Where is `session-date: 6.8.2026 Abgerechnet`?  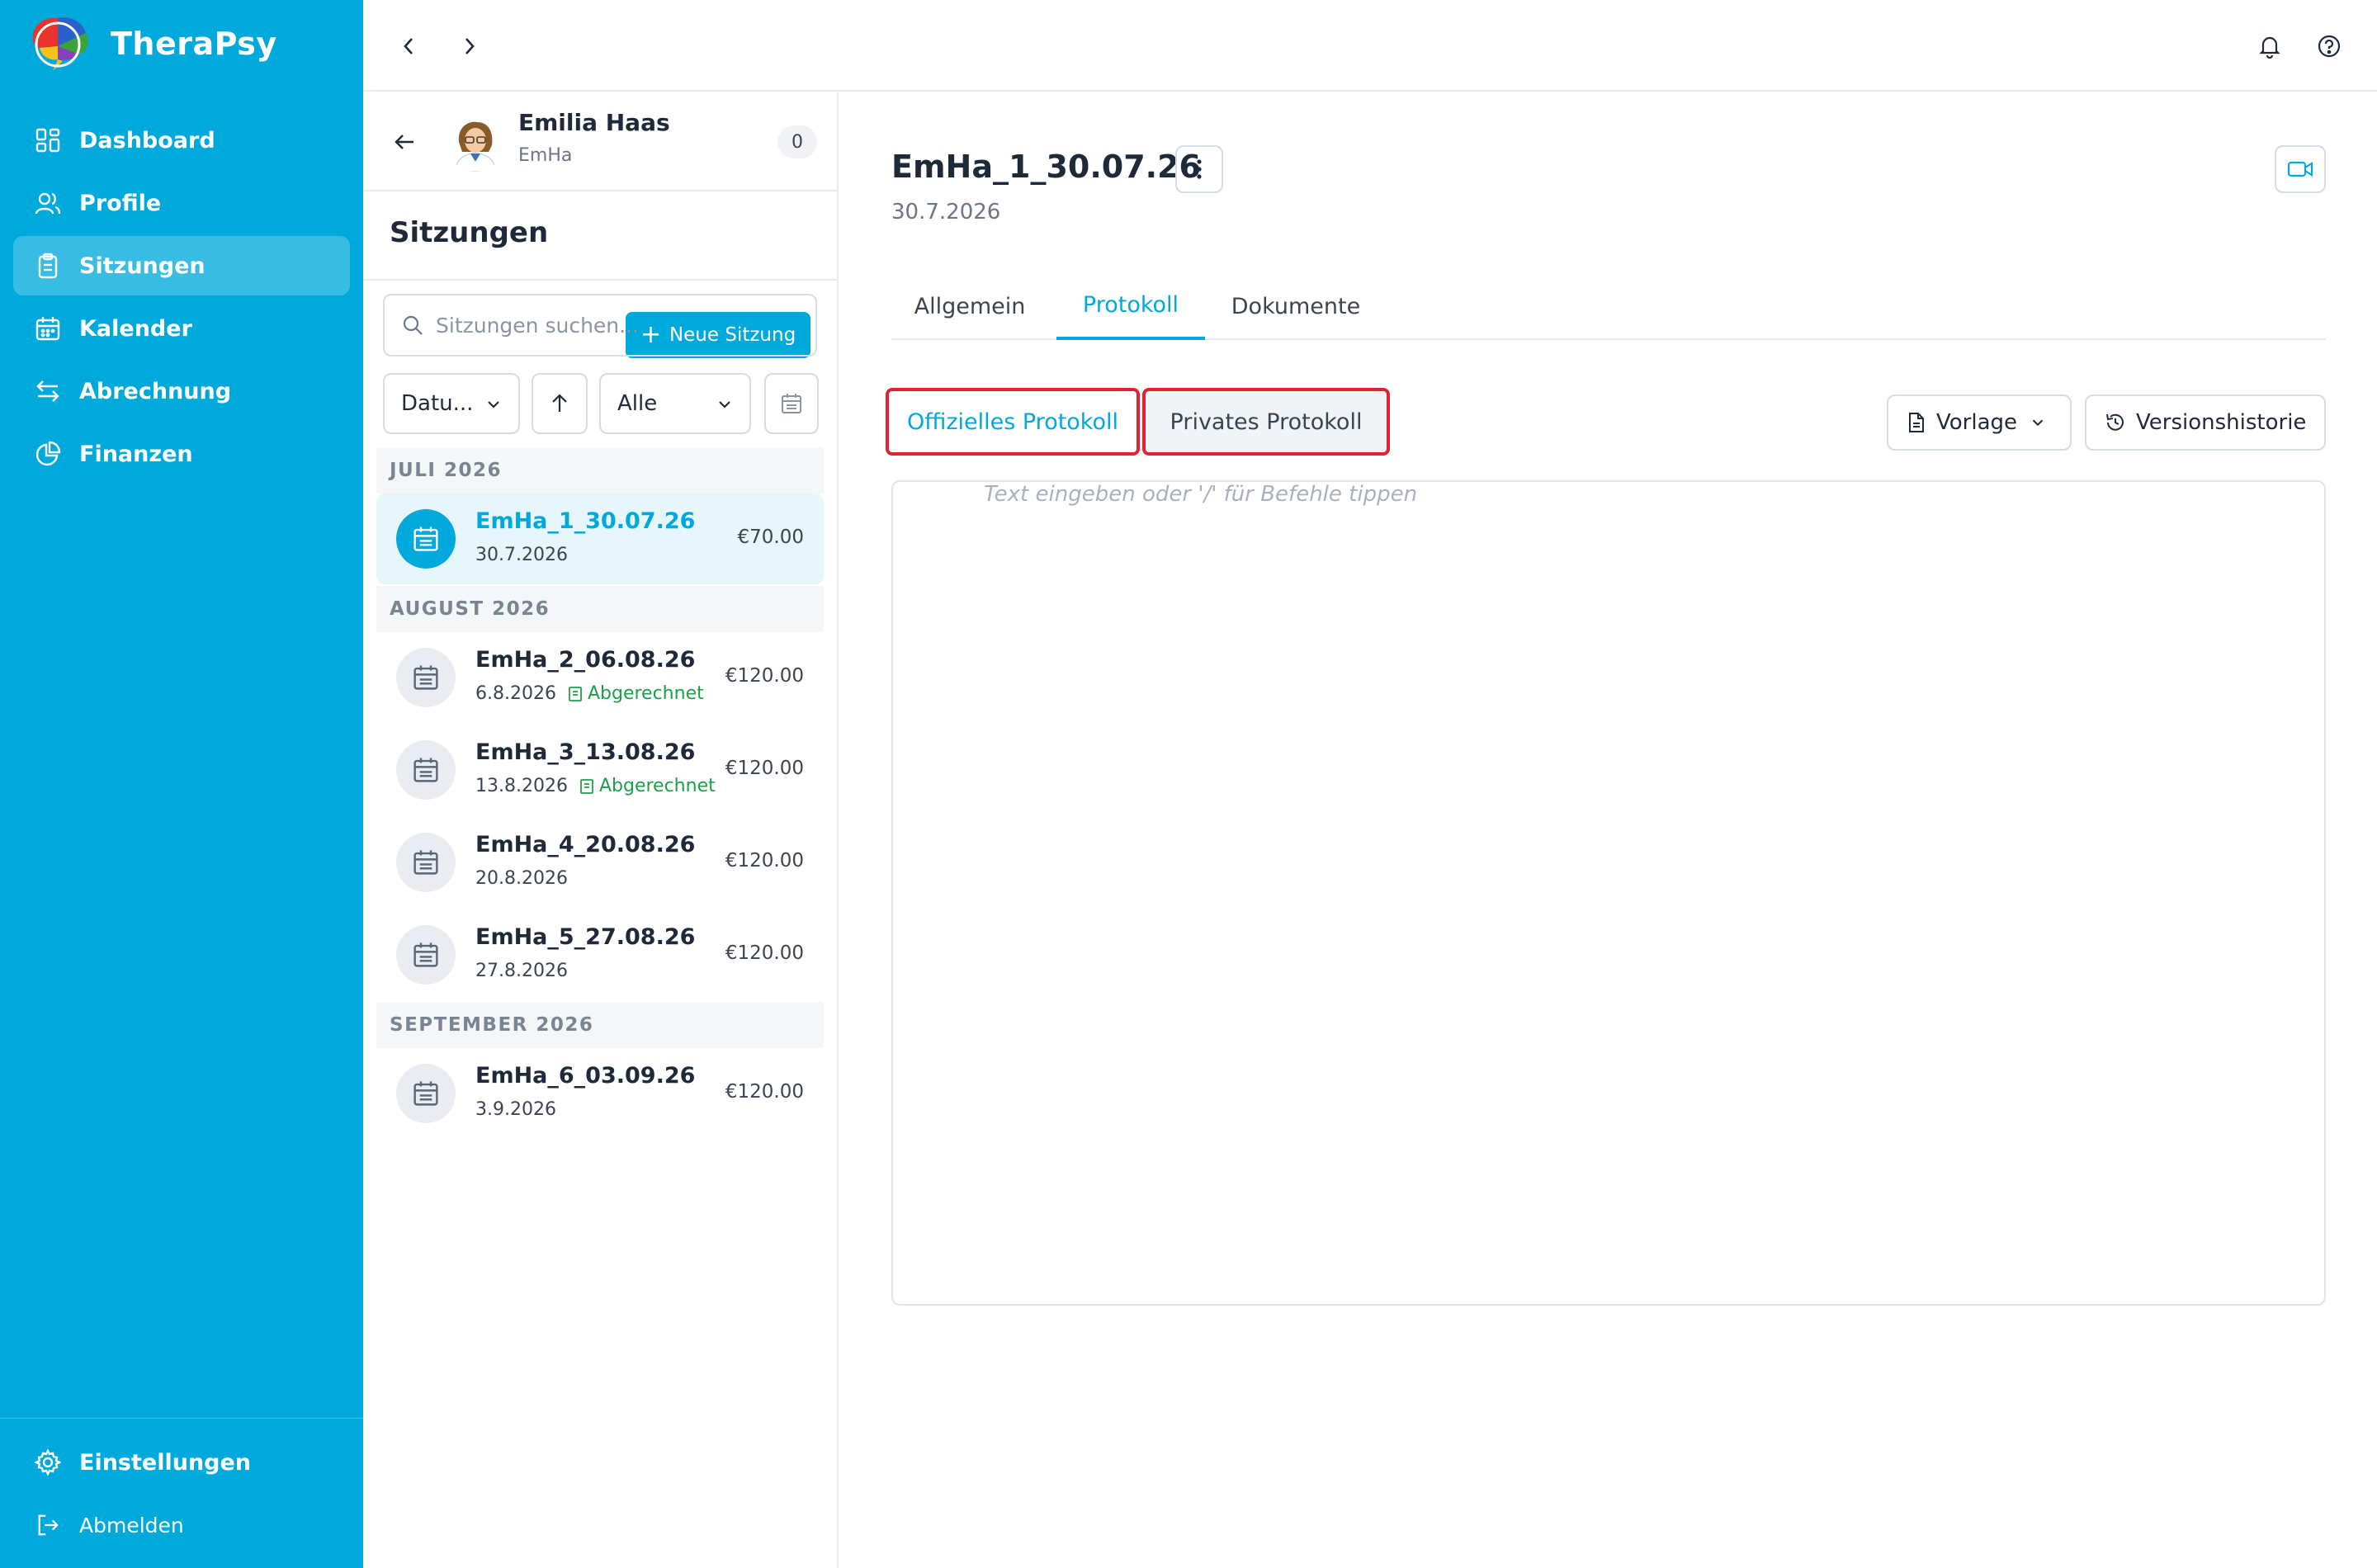
session-date: 6.8.2026 Abgerechnet is located at coordinates (589, 693).